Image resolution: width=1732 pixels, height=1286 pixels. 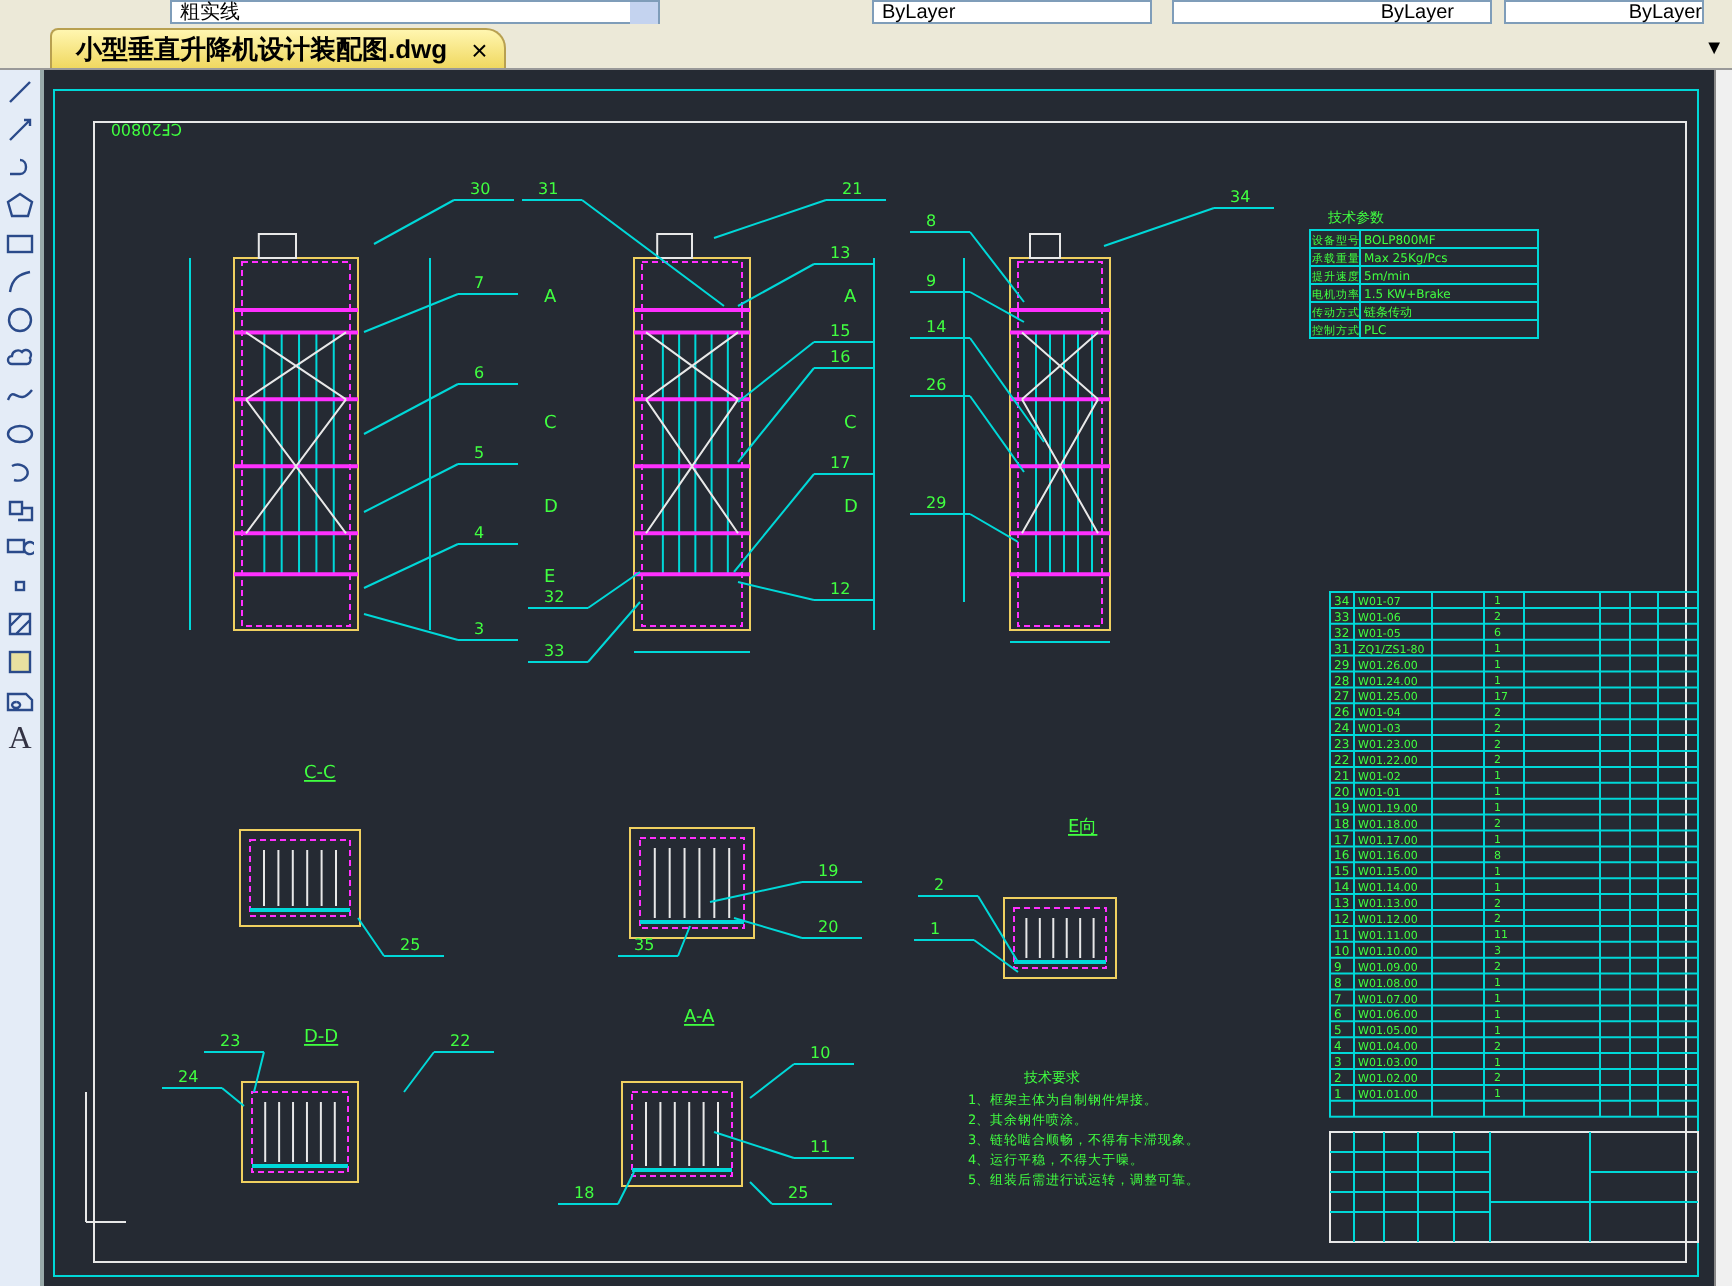 I want to click on callout-number: 26, so click(x=936, y=385).